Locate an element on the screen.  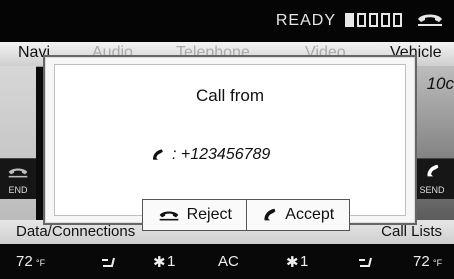
end-label: END is located at coordinates (18, 190).